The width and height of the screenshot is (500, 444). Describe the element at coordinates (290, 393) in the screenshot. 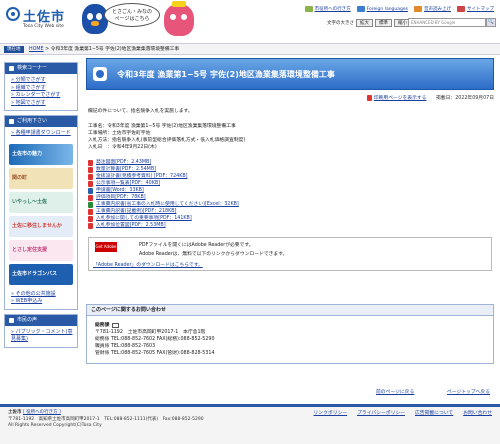

I see `bottom-nav: 前のページに戻る ページトップへ戻る` at that location.